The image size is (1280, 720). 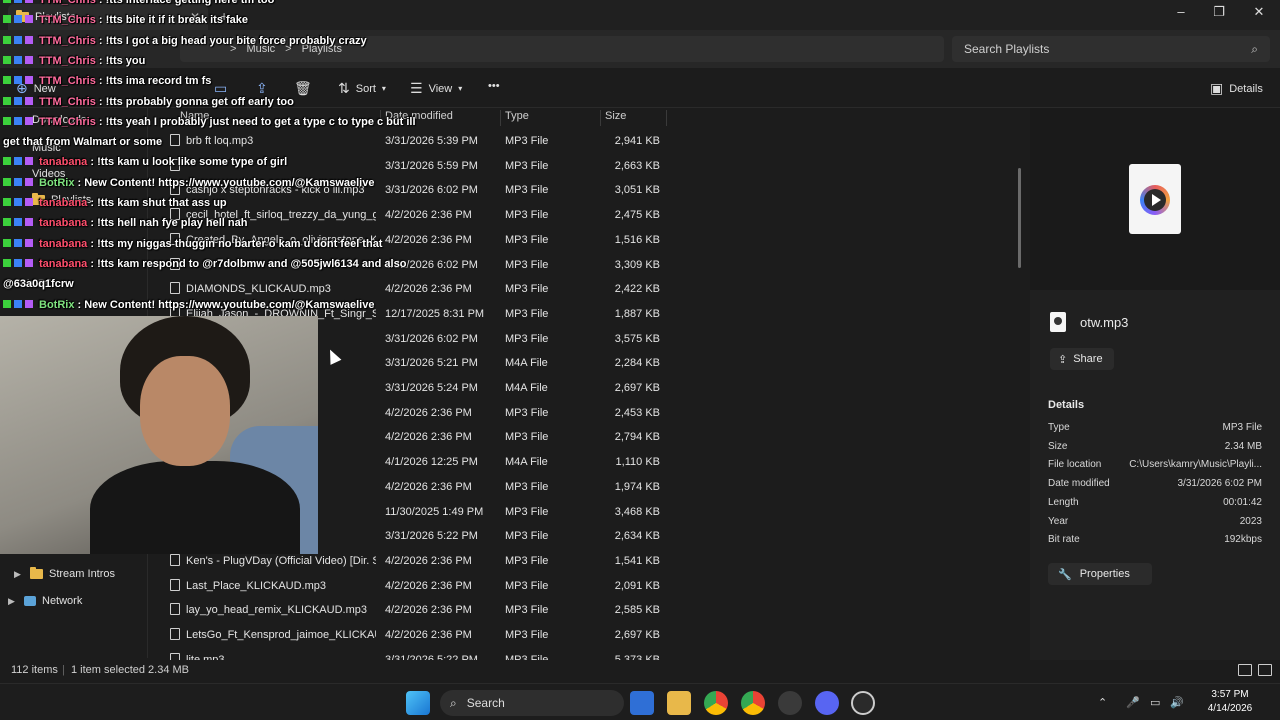 What do you see at coordinates (642, 703) in the screenshot?
I see `store-icon` at bounding box center [642, 703].